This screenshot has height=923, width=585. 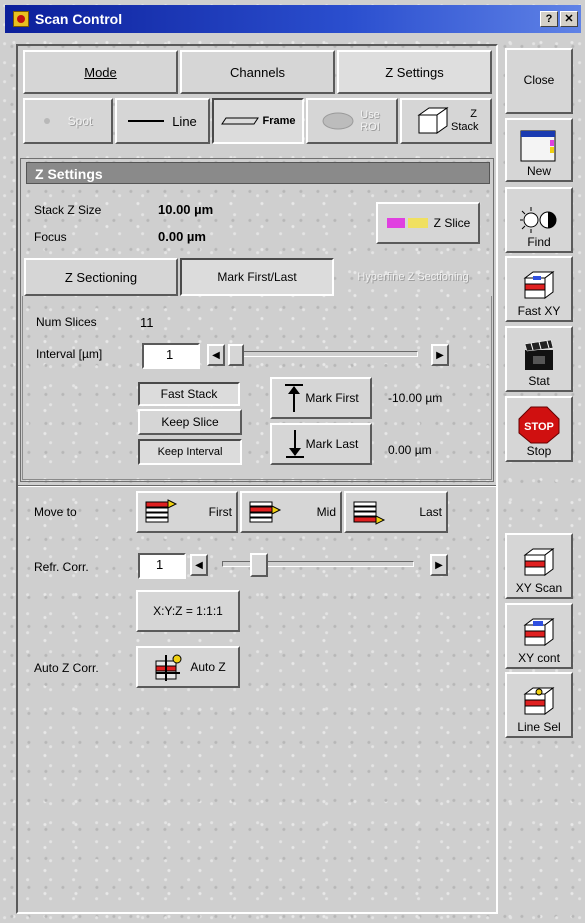 What do you see at coordinates (50, 237) in the screenshot?
I see `focus-label: Focus` at bounding box center [50, 237].